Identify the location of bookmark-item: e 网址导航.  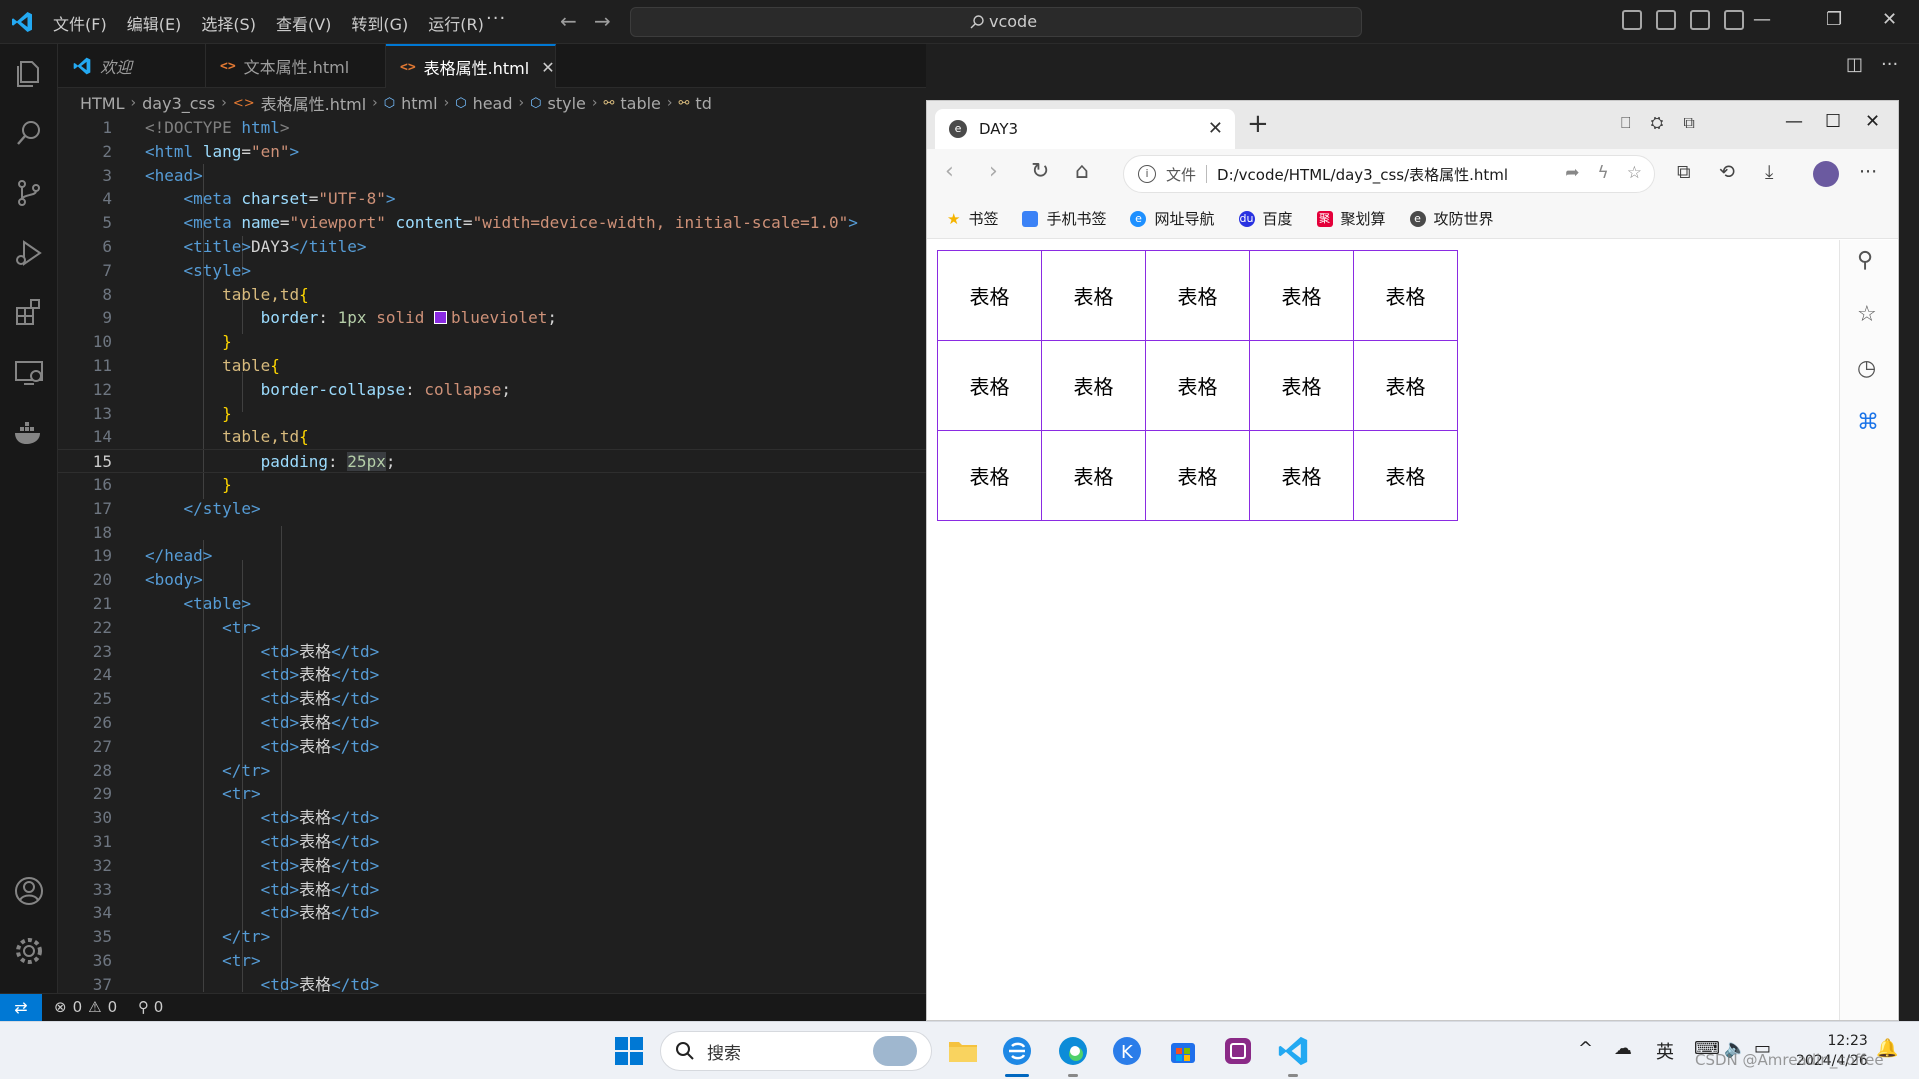
(1172, 218).